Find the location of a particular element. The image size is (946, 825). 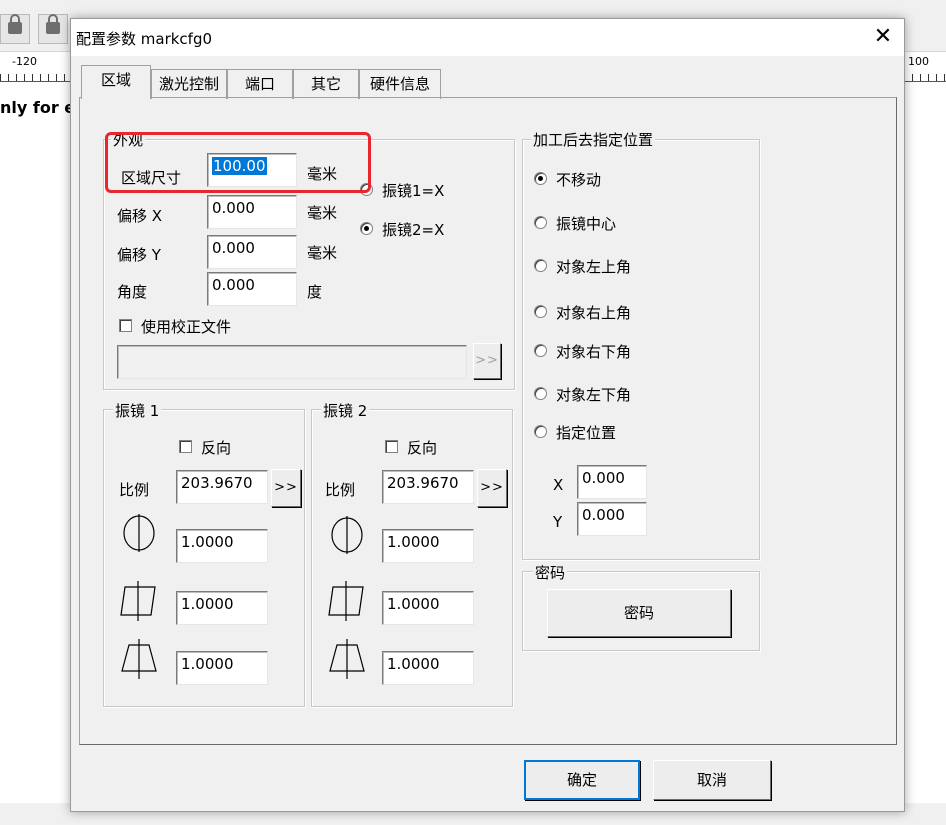

after-option-top-left-radio is located at coordinates (540, 265).